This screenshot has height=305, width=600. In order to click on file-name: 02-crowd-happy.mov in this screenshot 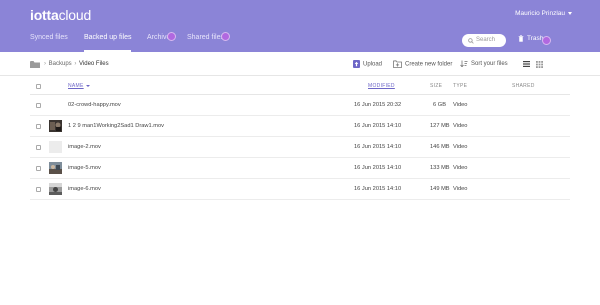, I will do `click(94, 105)`.